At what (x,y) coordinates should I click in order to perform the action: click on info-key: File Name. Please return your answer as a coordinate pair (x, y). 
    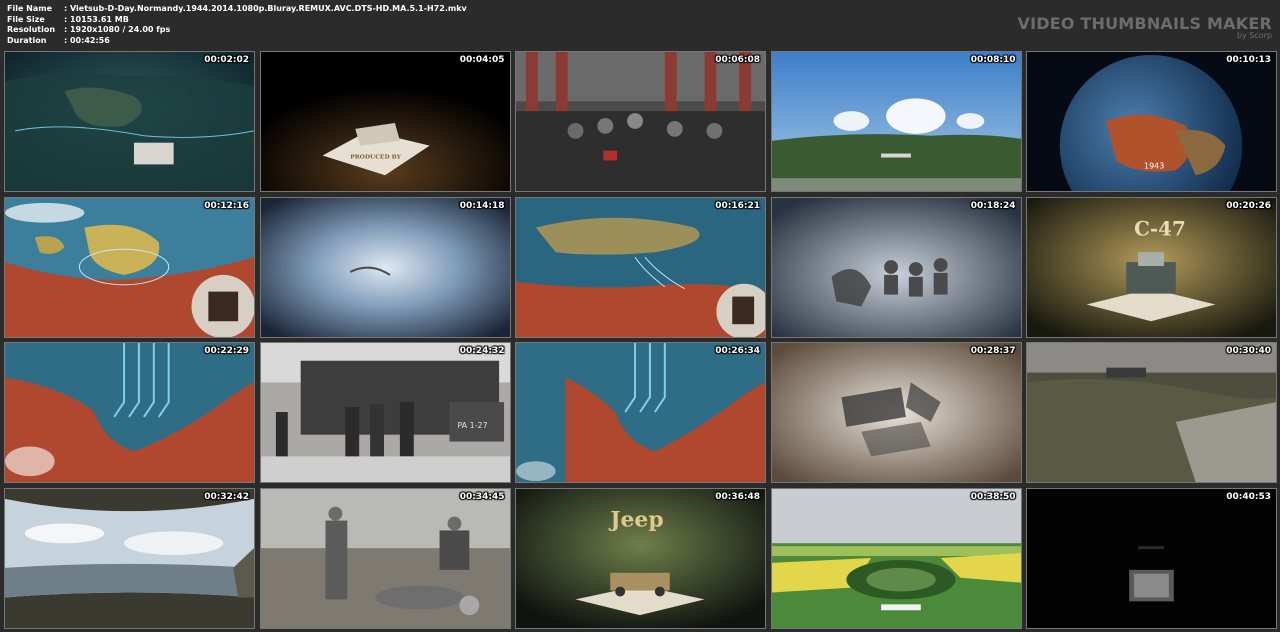
    Looking at the image, I should click on (30, 8).